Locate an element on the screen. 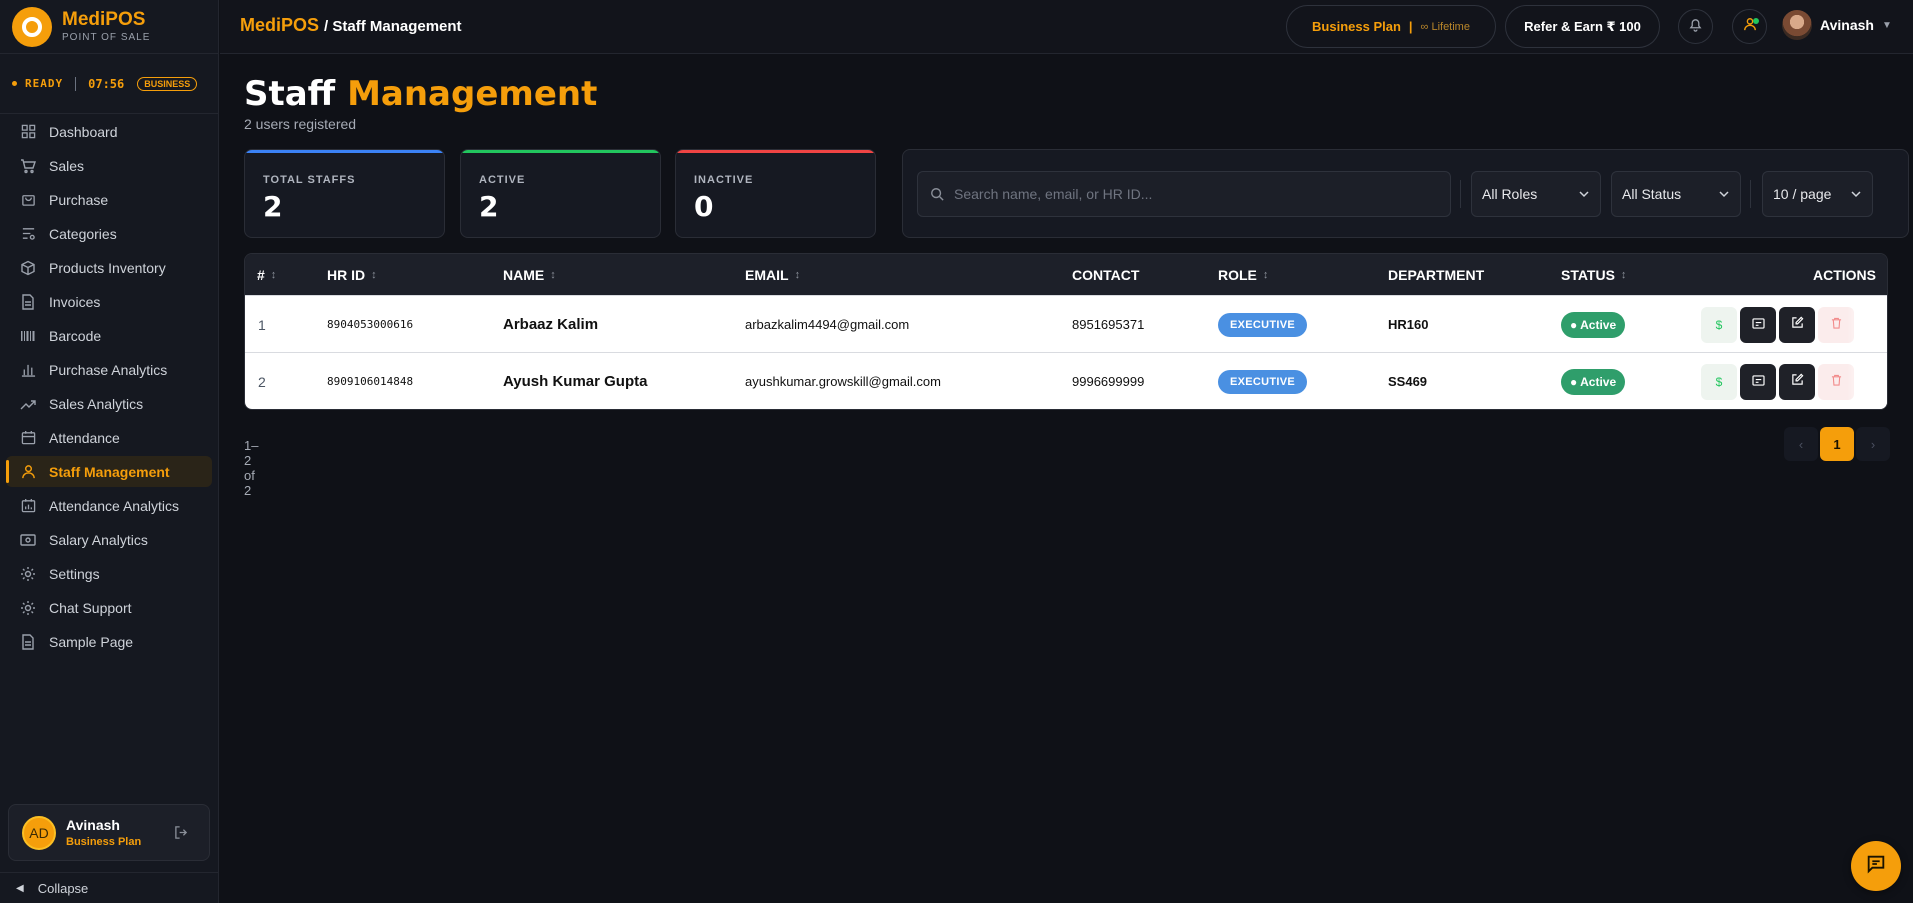 The height and width of the screenshot is (903, 1913). brand-subtitle: POINT OF SALE is located at coordinates (106, 37).